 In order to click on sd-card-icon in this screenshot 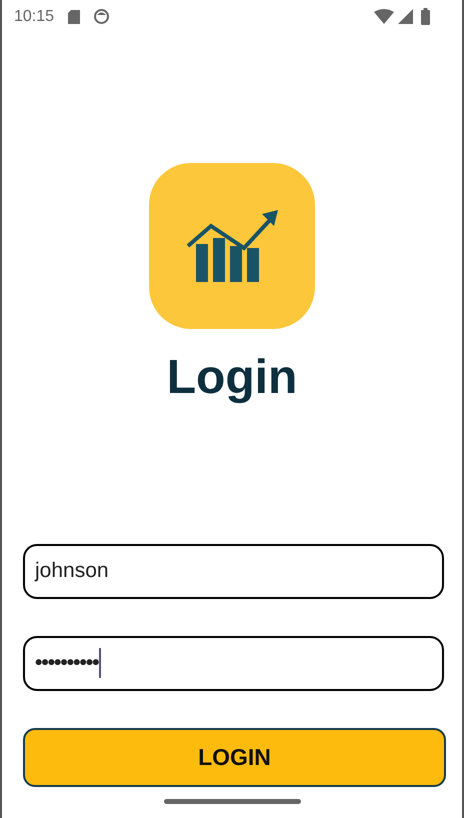, I will do `click(74, 17)`.